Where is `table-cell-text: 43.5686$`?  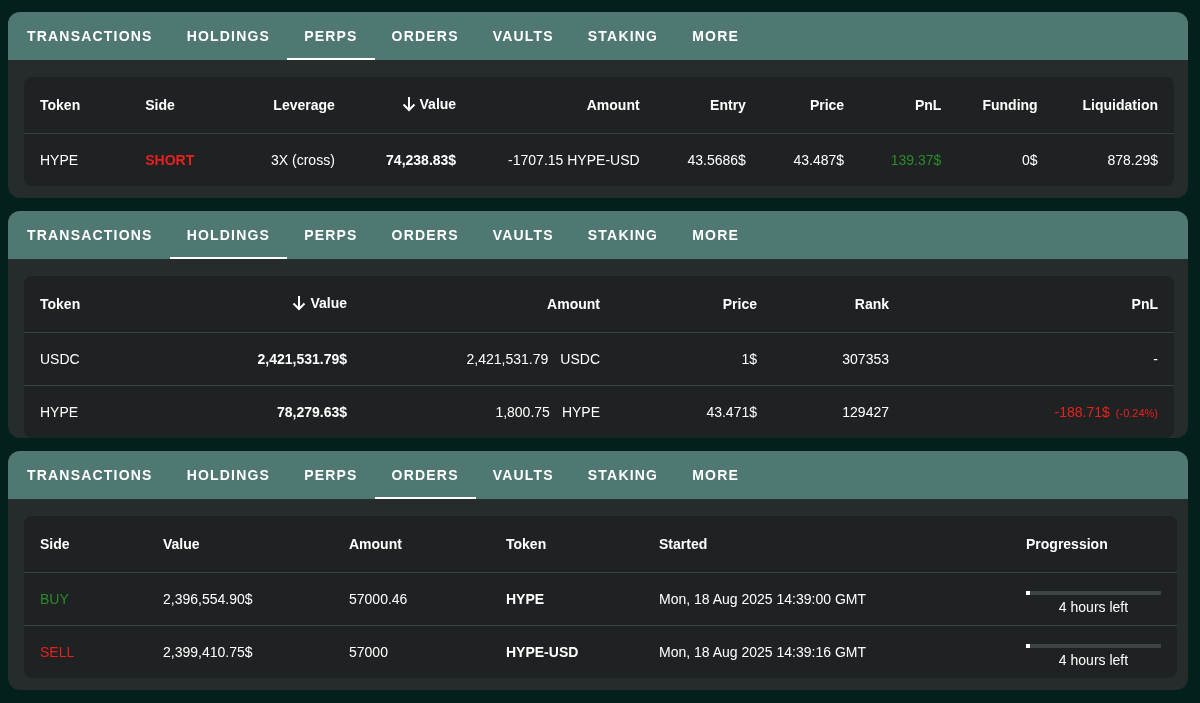
table-cell-text: 43.5686$ is located at coordinates (716, 160).